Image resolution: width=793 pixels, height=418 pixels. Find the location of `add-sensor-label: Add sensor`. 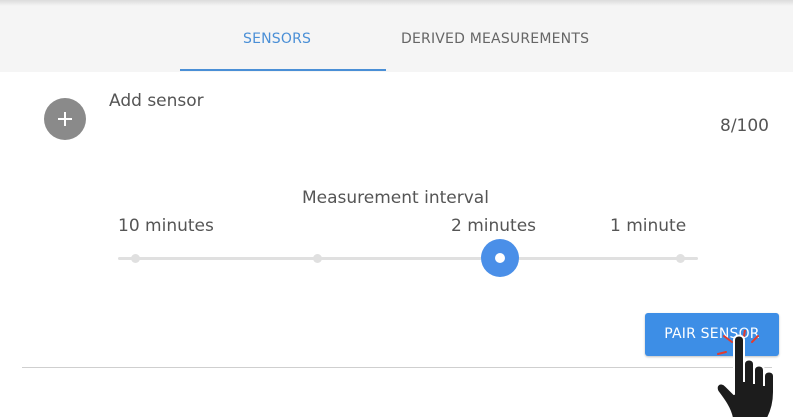

add-sensor-label: Add sensor is located at coordinates (156, 101).